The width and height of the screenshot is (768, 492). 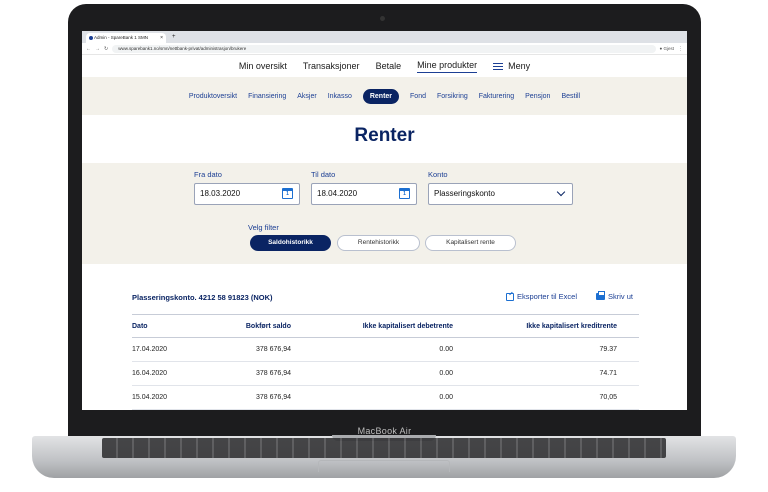 I want to click on print-button: Skriv ut, so click(x=615, y=296).